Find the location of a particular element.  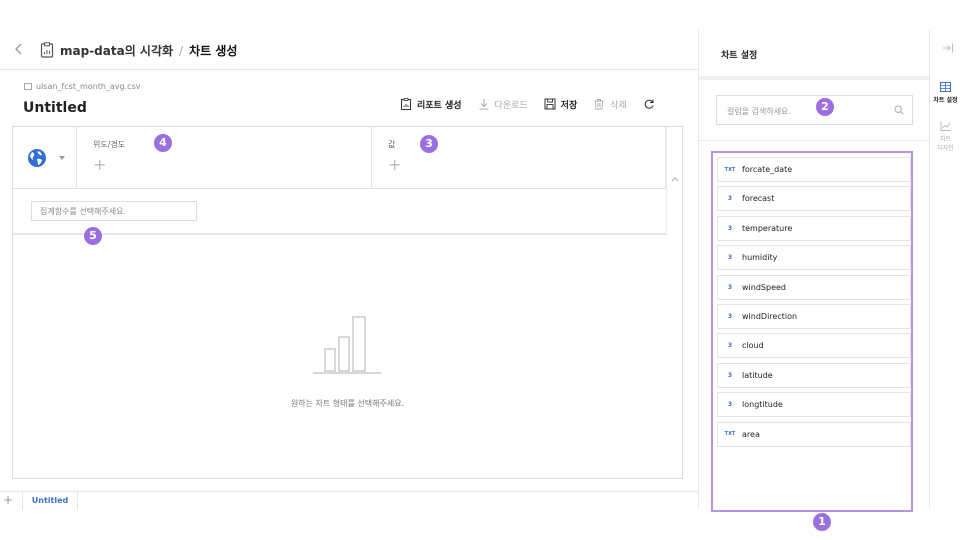

breadcrumb: map-data의 시각화 / 차트 생성 is located at coordinates (148, 50).